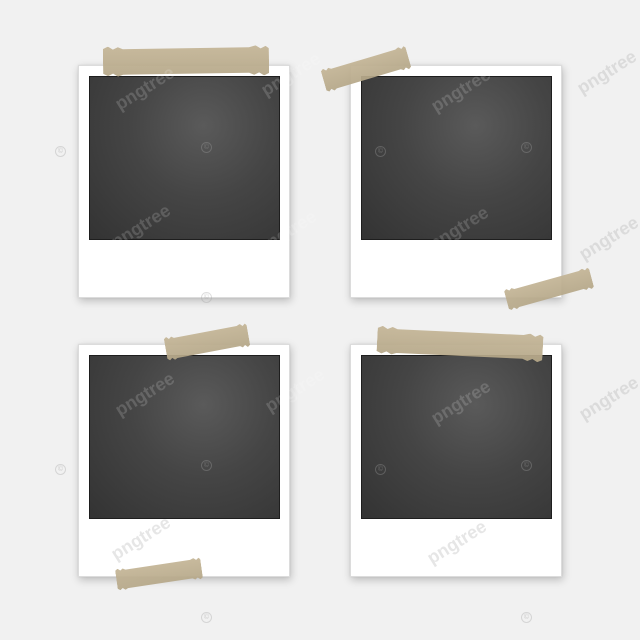 The height and width of the screenshot is (640, 640). I want to click on photo-placeholder-bottom-left, so click(184, 437).